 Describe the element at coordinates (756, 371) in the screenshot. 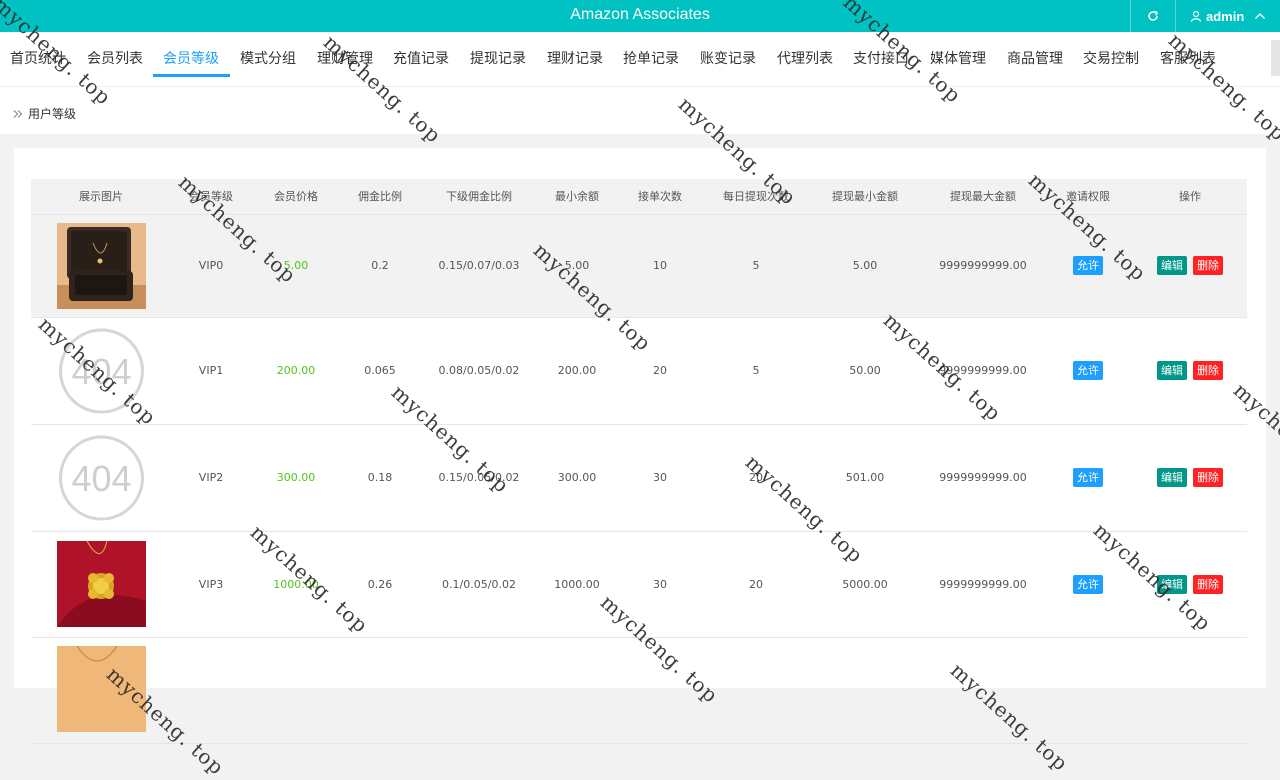

I see `daily-withdraw-cell: 5` at that location.